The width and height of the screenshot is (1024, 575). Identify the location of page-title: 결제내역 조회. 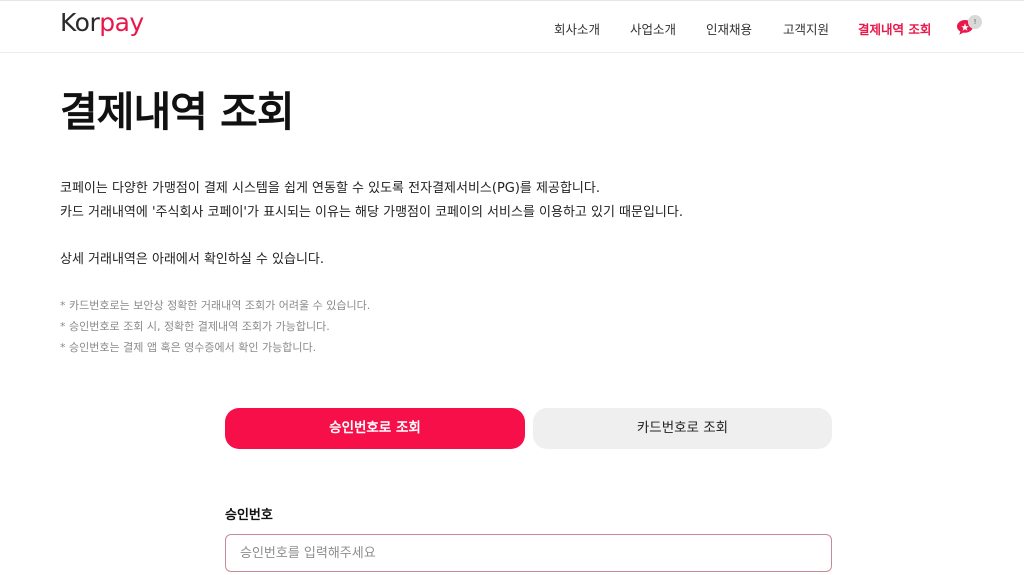
(177, 112).